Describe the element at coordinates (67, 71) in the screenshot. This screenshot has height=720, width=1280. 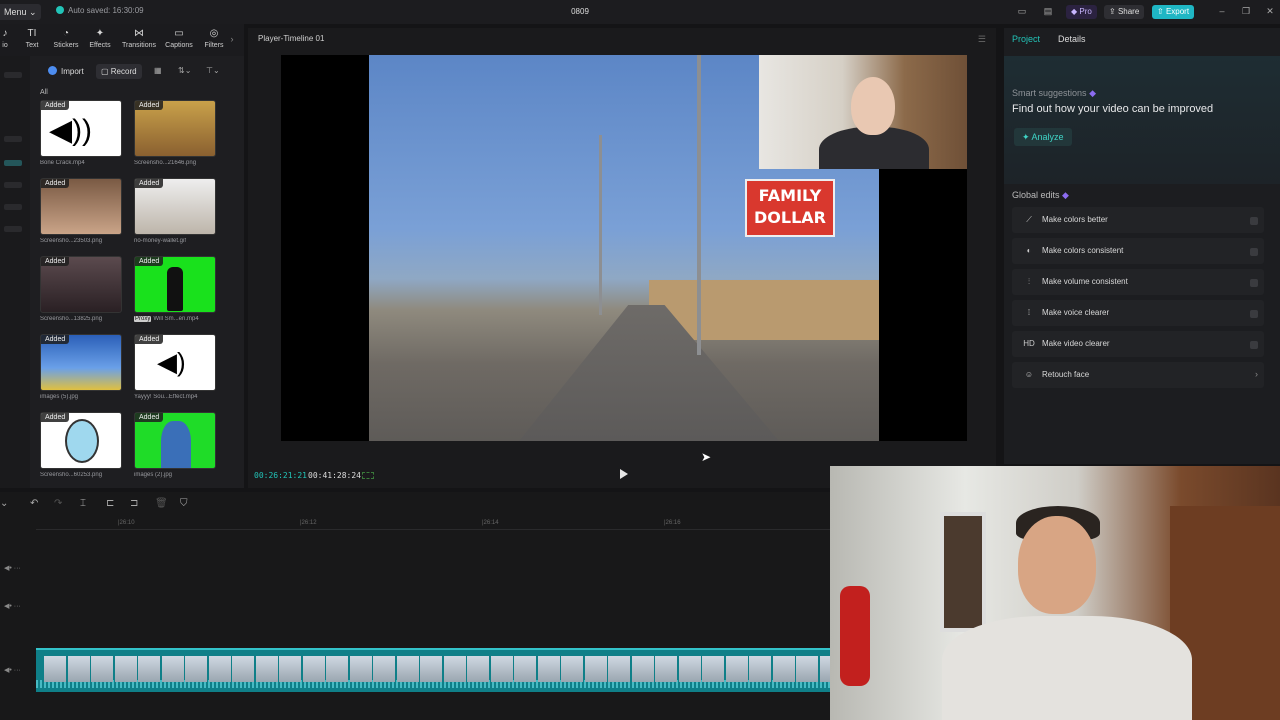
I see `import-button: Import` at that location.